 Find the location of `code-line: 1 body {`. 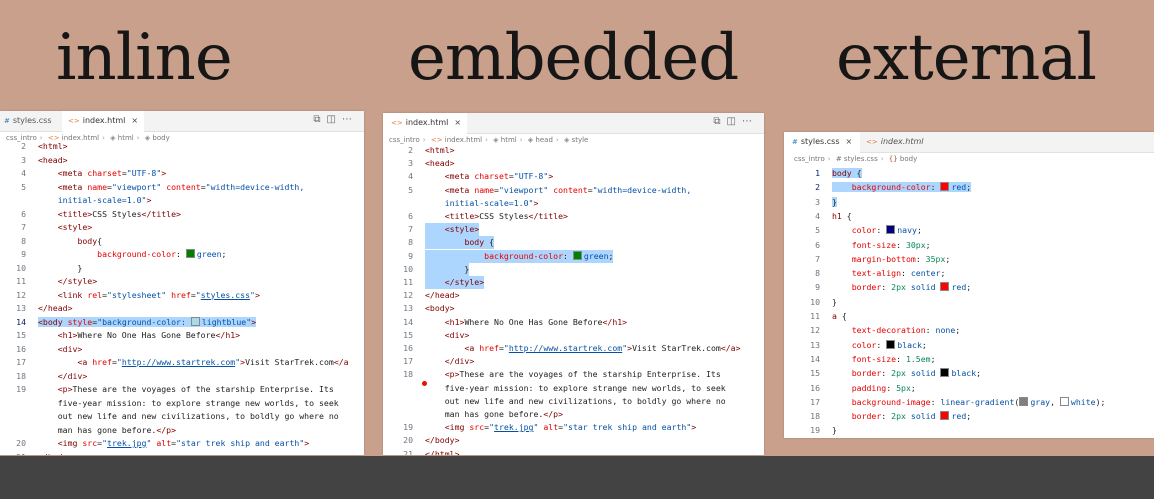

code-line: 1 body { is located at coordinates (969, 173).